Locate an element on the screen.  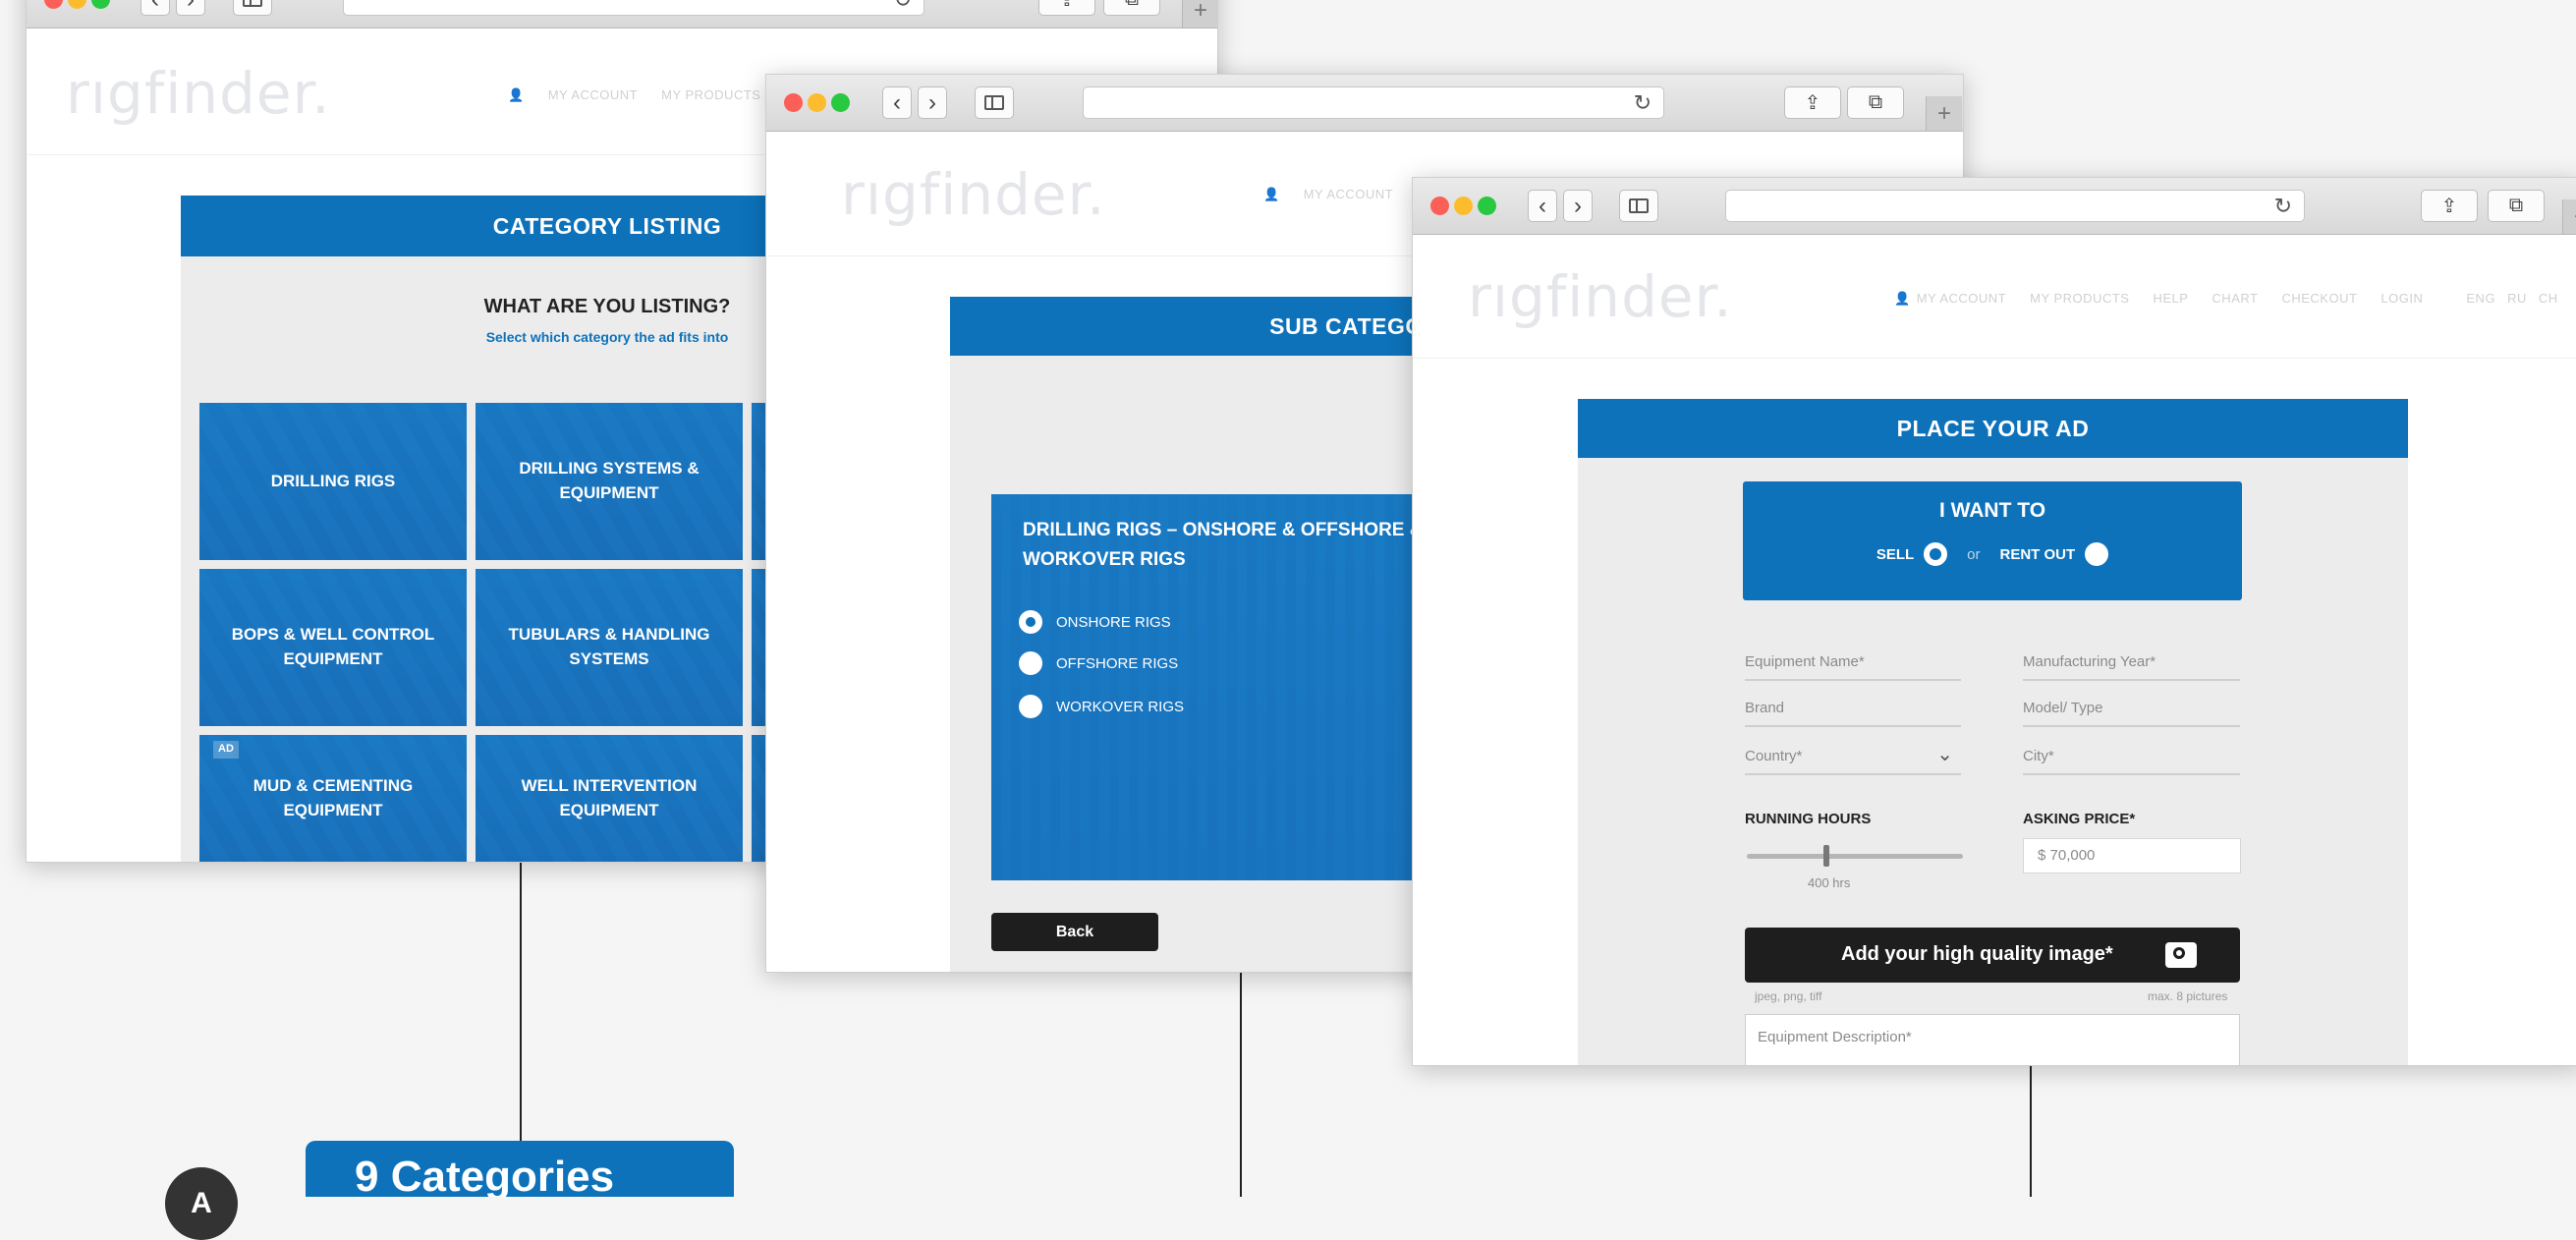
add-image-button: Add your high quality image* is located at coordinates (1992, 956).